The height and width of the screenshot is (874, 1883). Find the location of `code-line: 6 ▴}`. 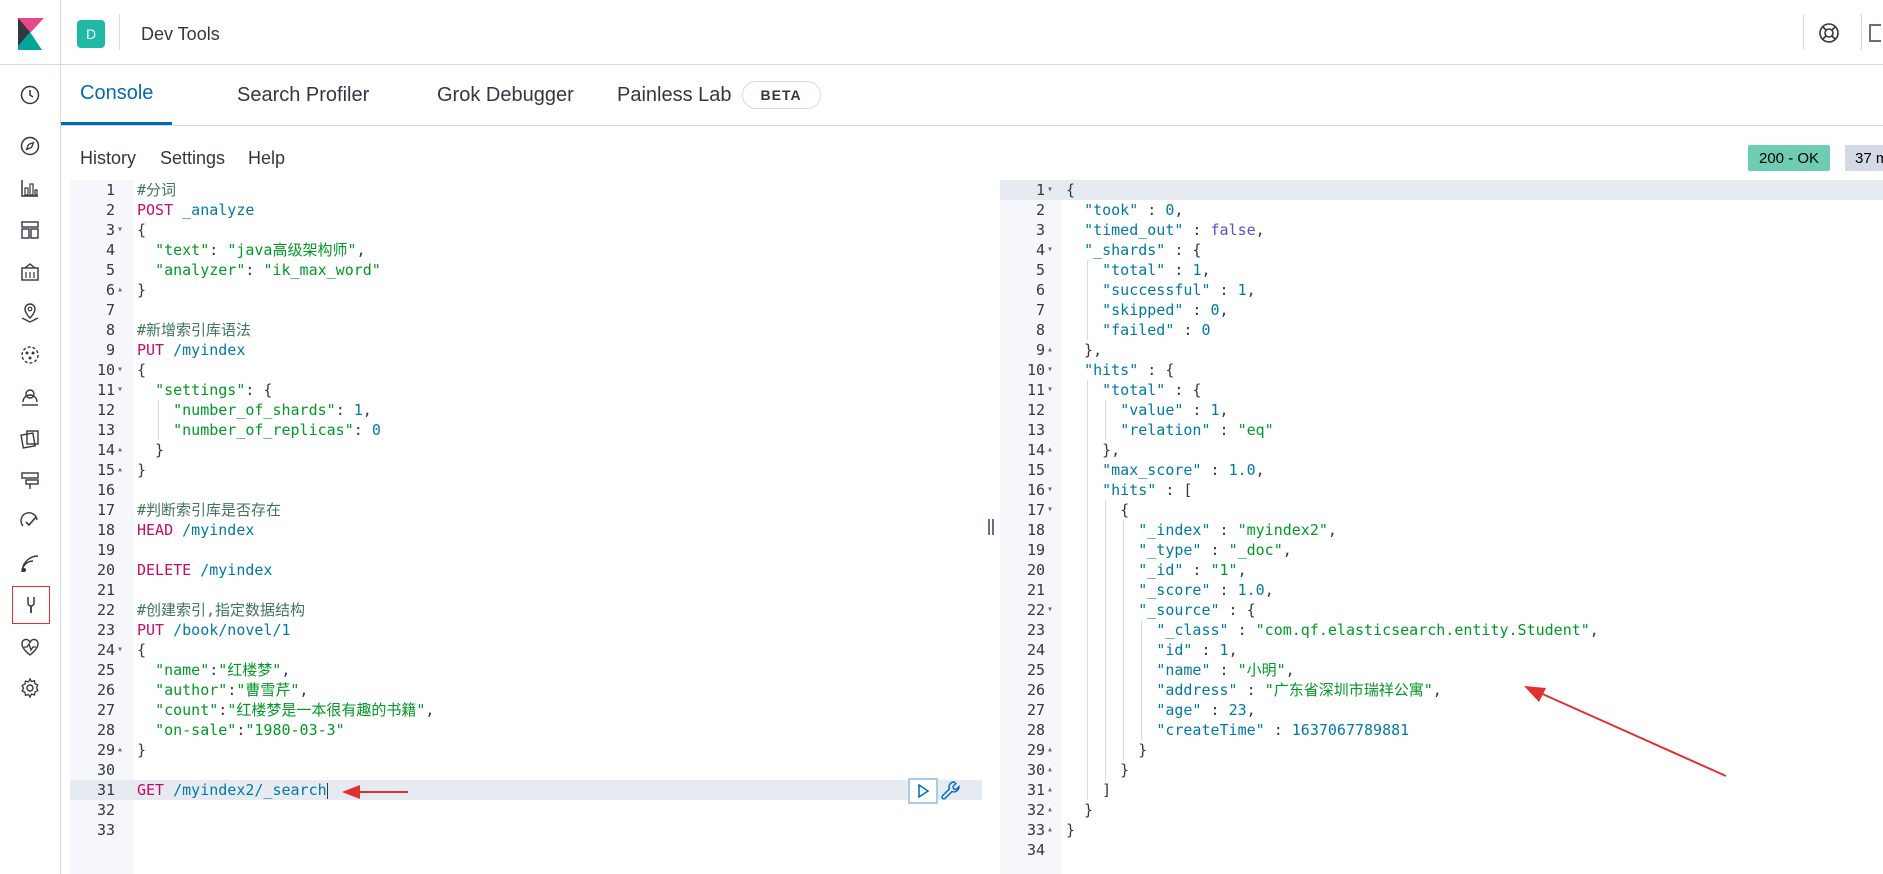

code-line: 6 ▴} is located at coordinates (526, 290).